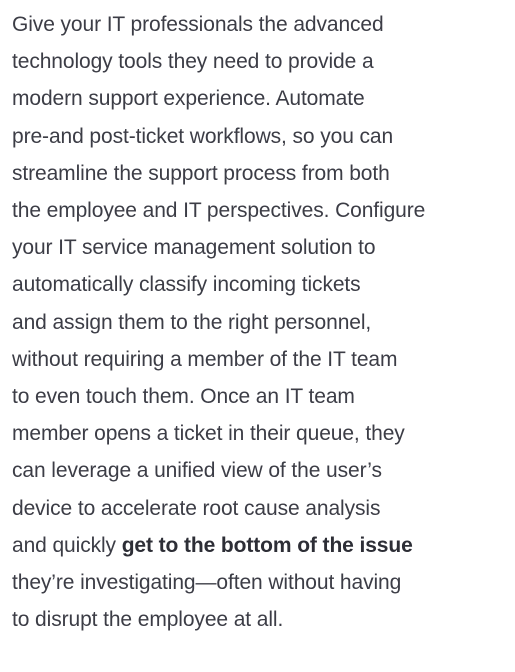 Image resolution: width=515 pixels, height=672 pixels. What do you see at coordinates (148, 620) in the screenshot?
I see `paragraph-line: to disrupt the employee at all.` at bounding box center [148, 620].